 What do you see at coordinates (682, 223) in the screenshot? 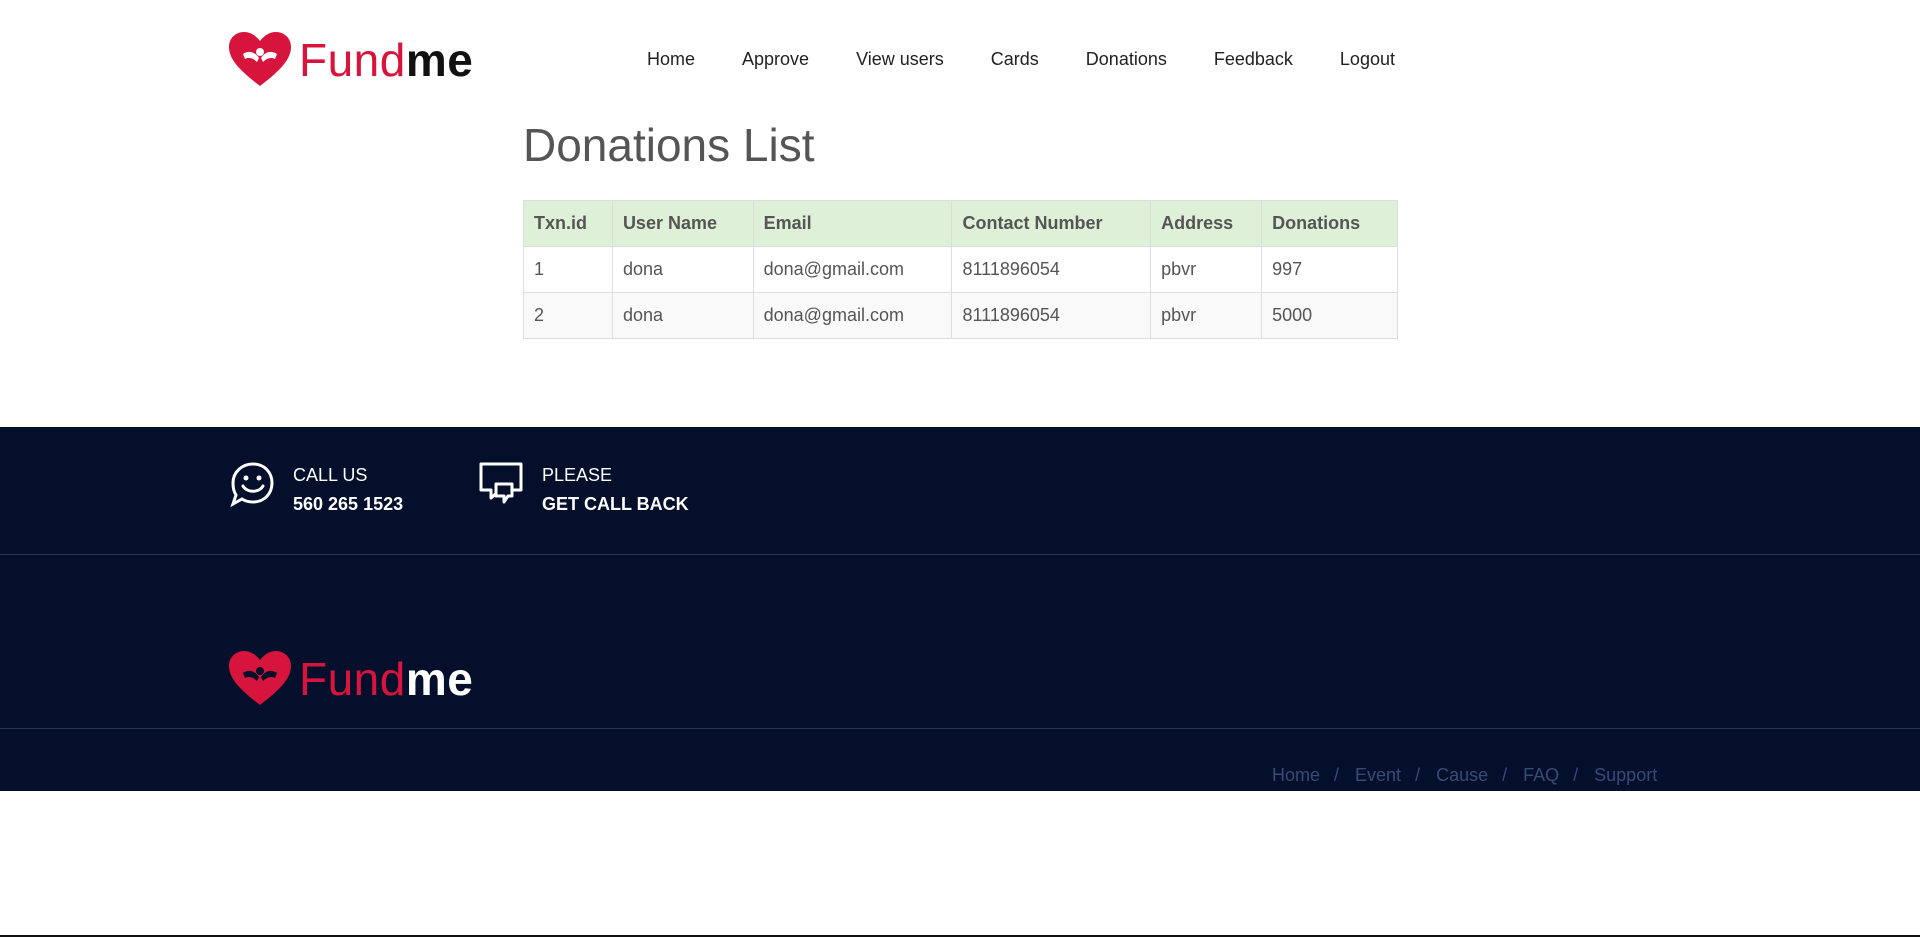
I see `col-header-user-name: User Name` at bounding box center [682, 223].